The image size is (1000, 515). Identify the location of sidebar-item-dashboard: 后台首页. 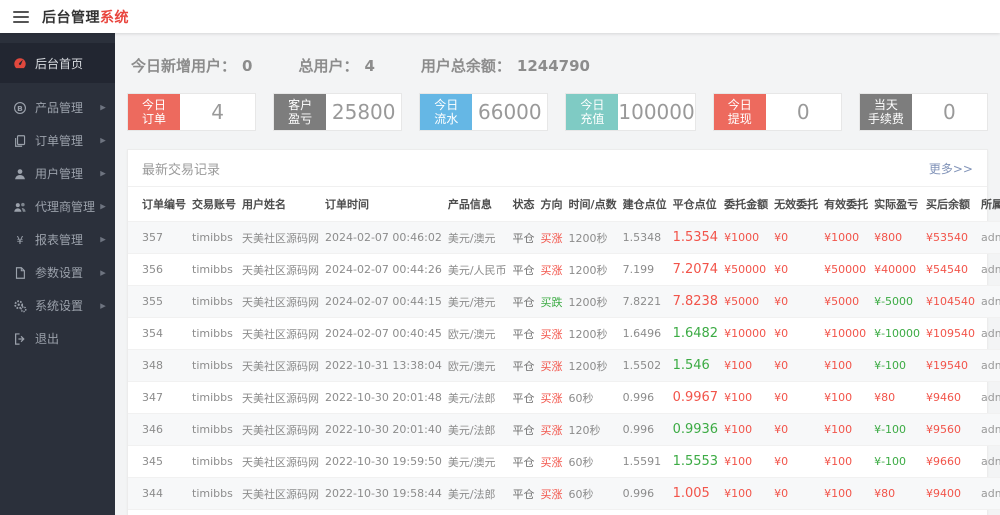
(57, 63).